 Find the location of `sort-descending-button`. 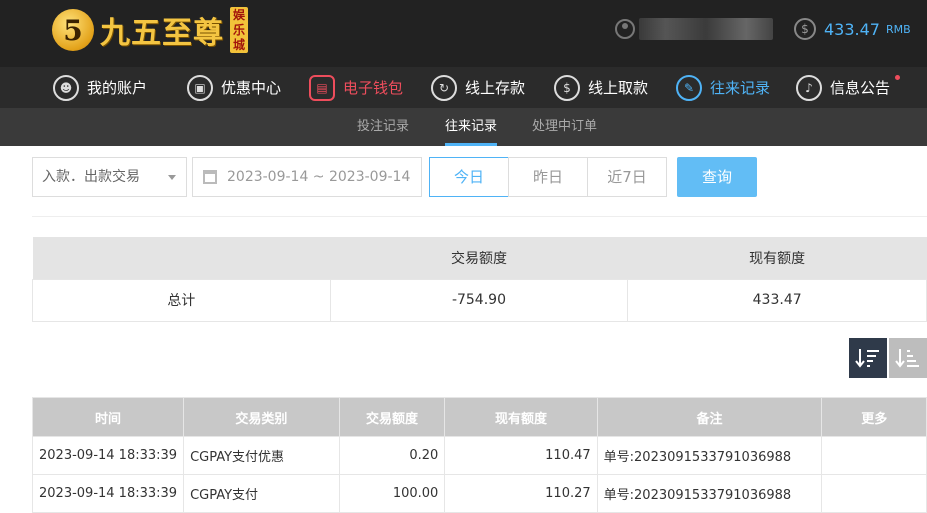

sort-descending-button is located at coordinates (868, 358).